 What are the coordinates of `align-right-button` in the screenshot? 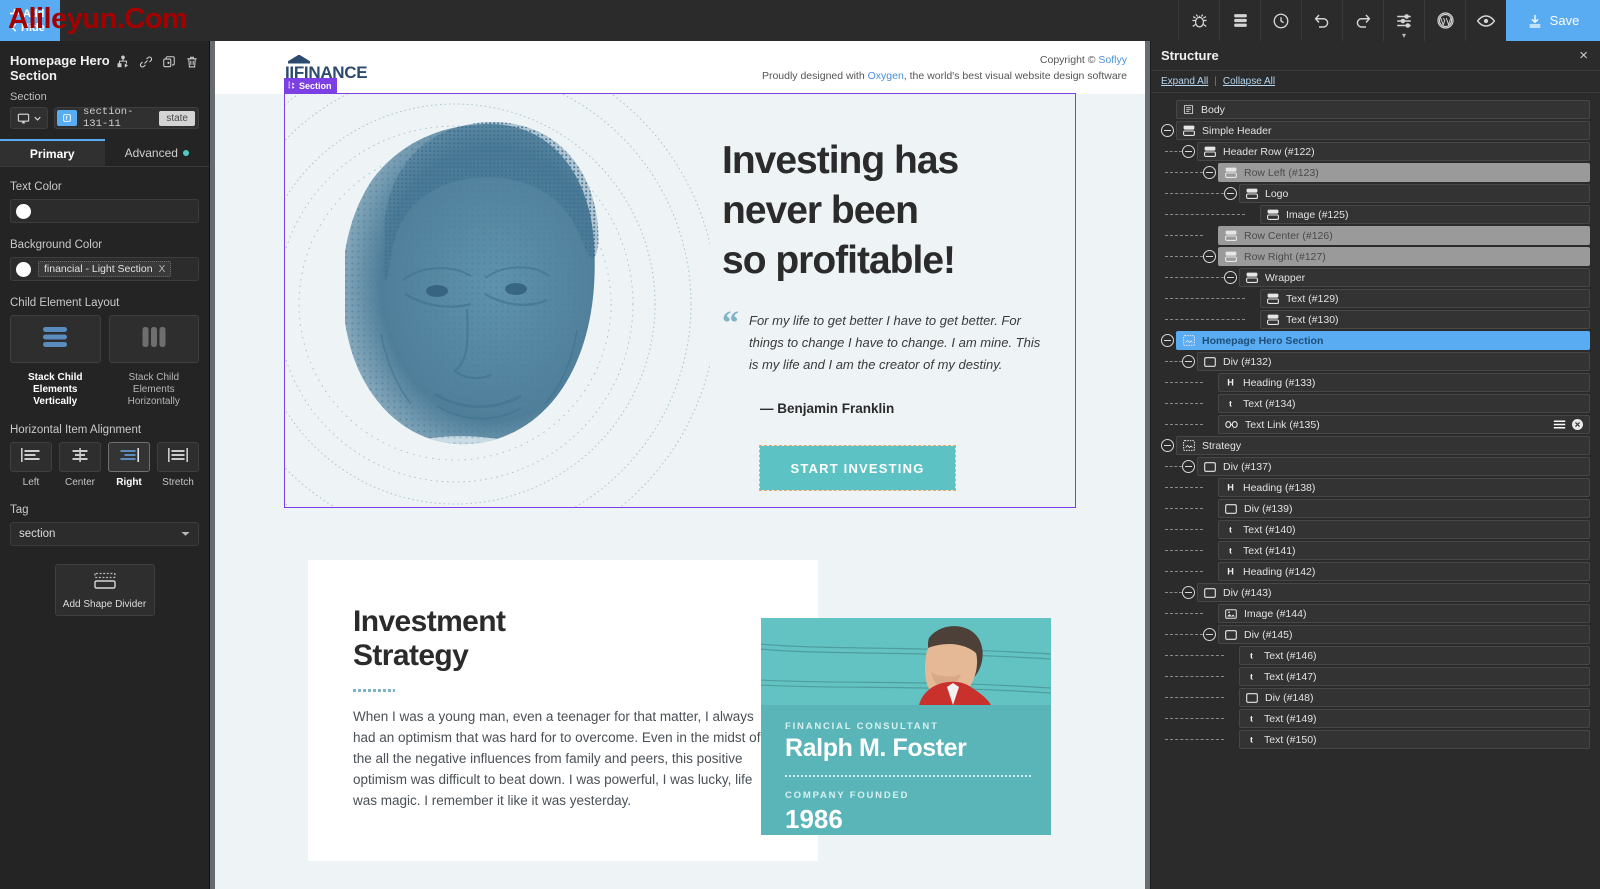 It's located at (129, 457).